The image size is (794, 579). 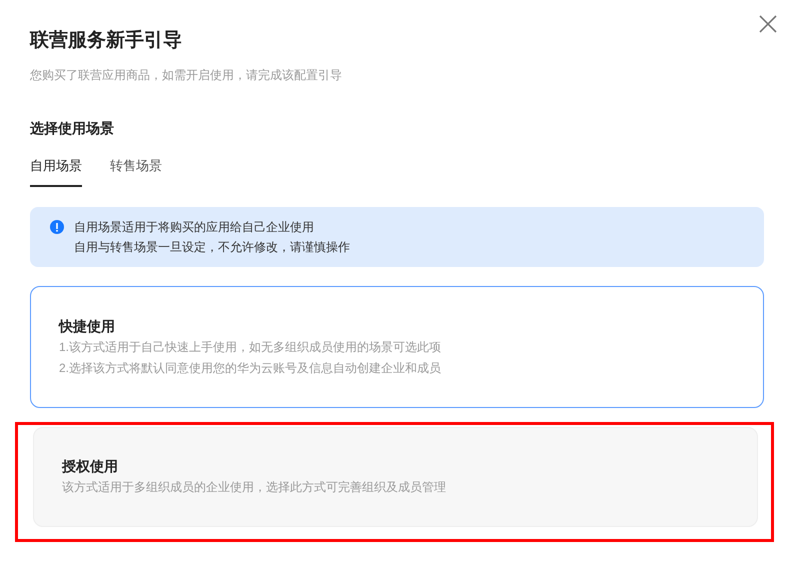 What do you see at coordinates (186, 75) in the screenshot?
I see `dialog-subtitle: 您购买了联营应用商品，如需开启使用，请完成该配置引导` at bounding box center [186, 75].